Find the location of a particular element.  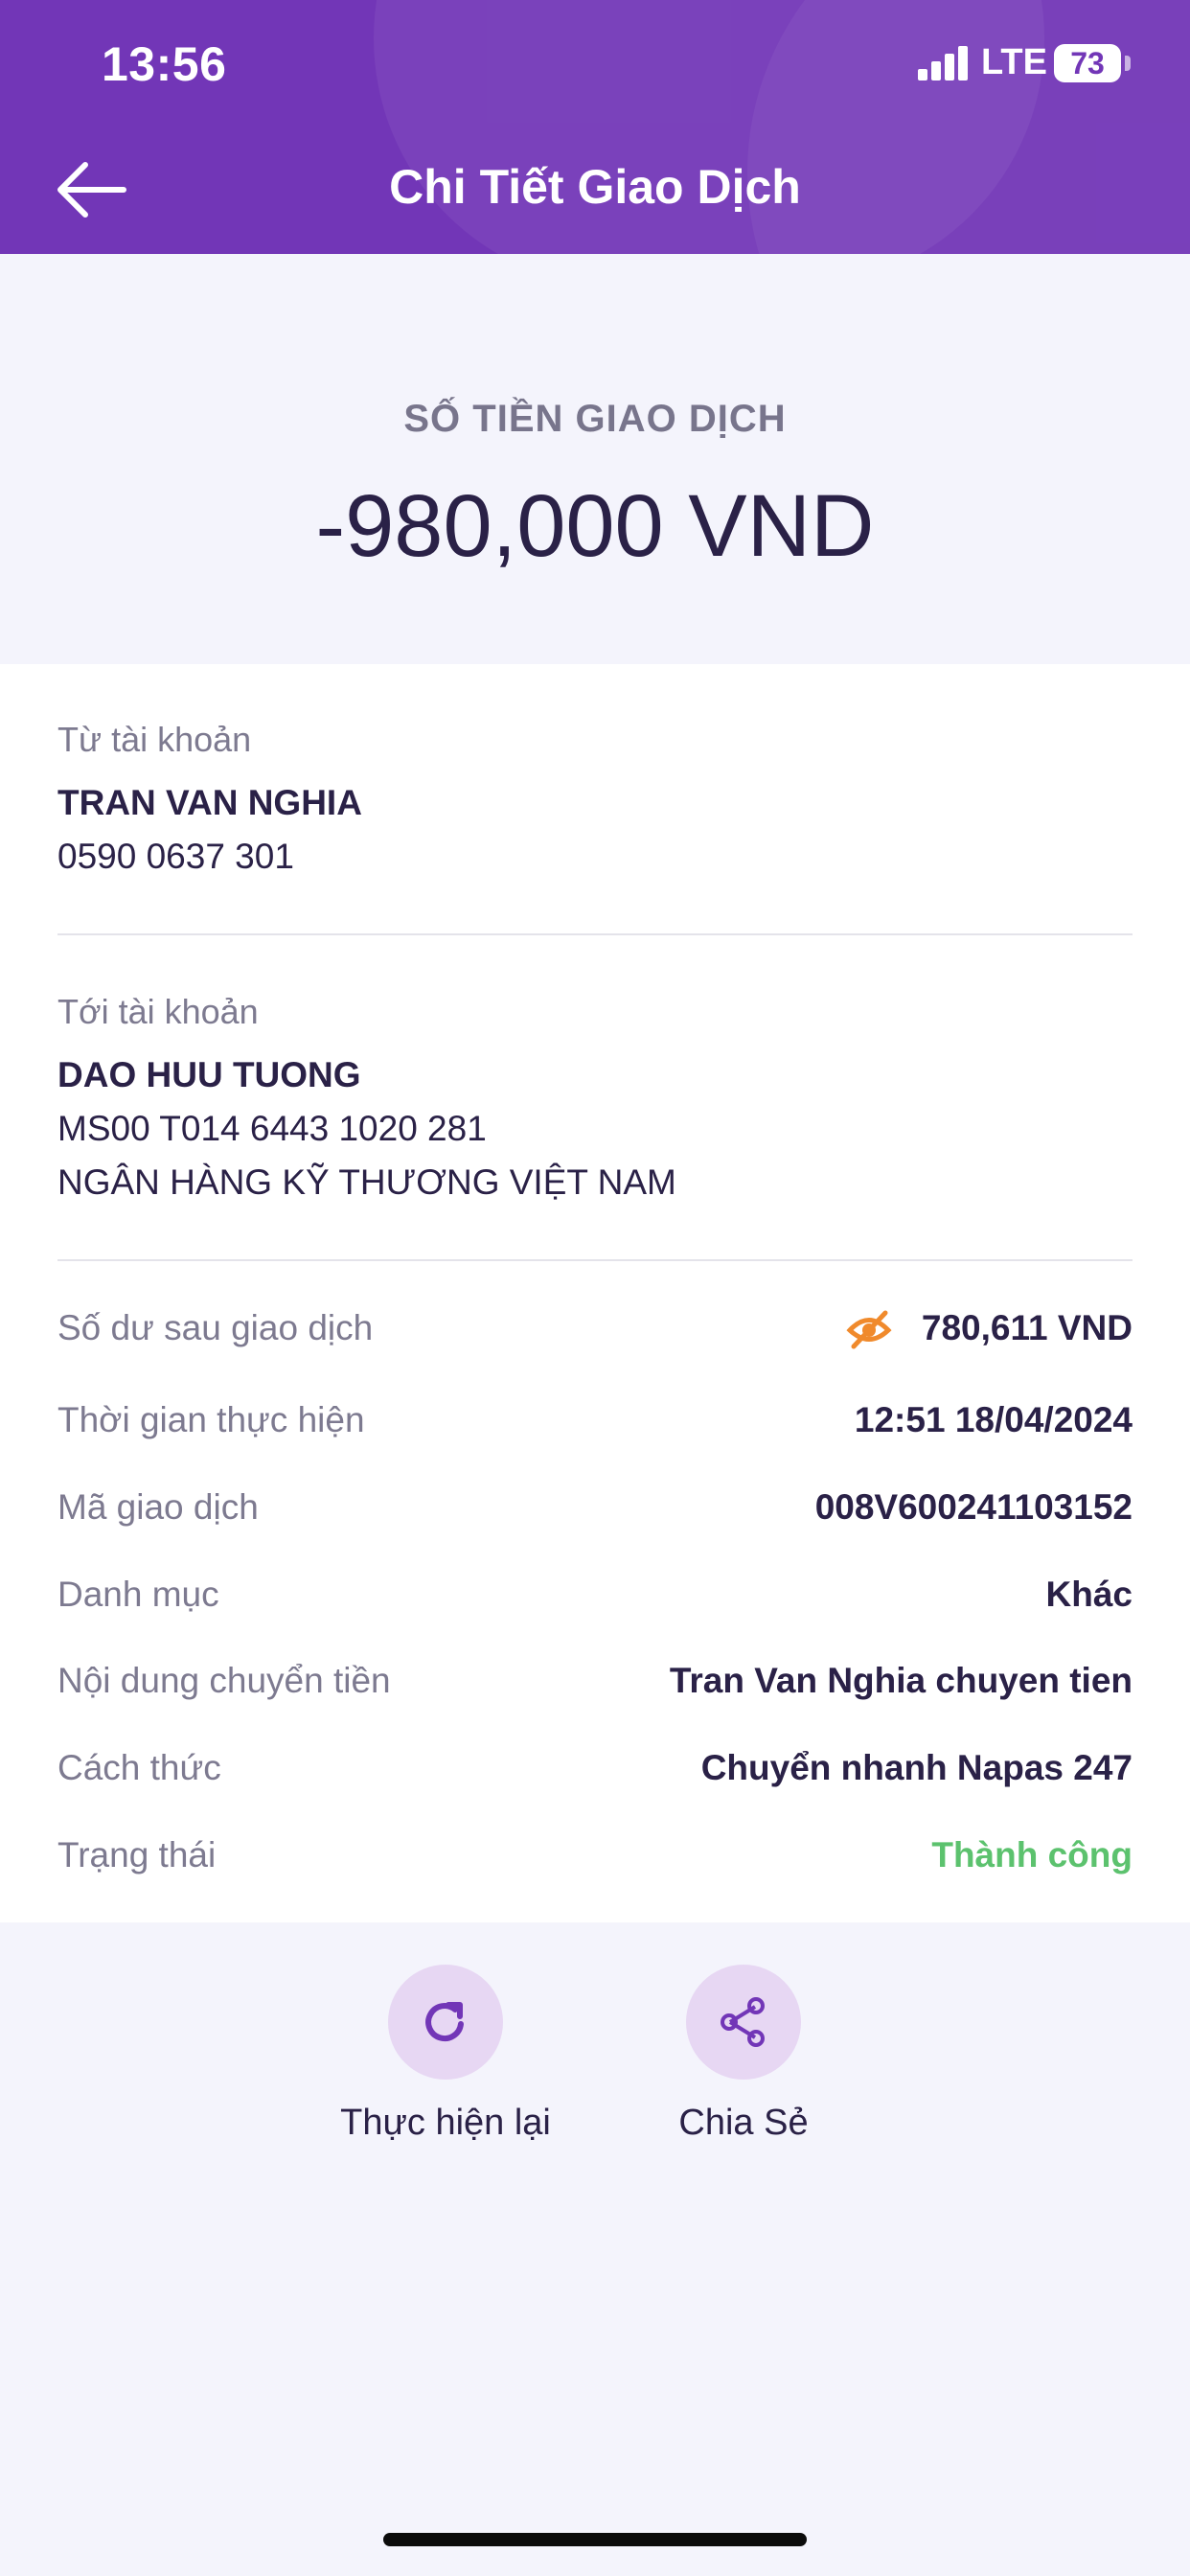

battery-icon: 73 is located at coordinates (1088, 63).